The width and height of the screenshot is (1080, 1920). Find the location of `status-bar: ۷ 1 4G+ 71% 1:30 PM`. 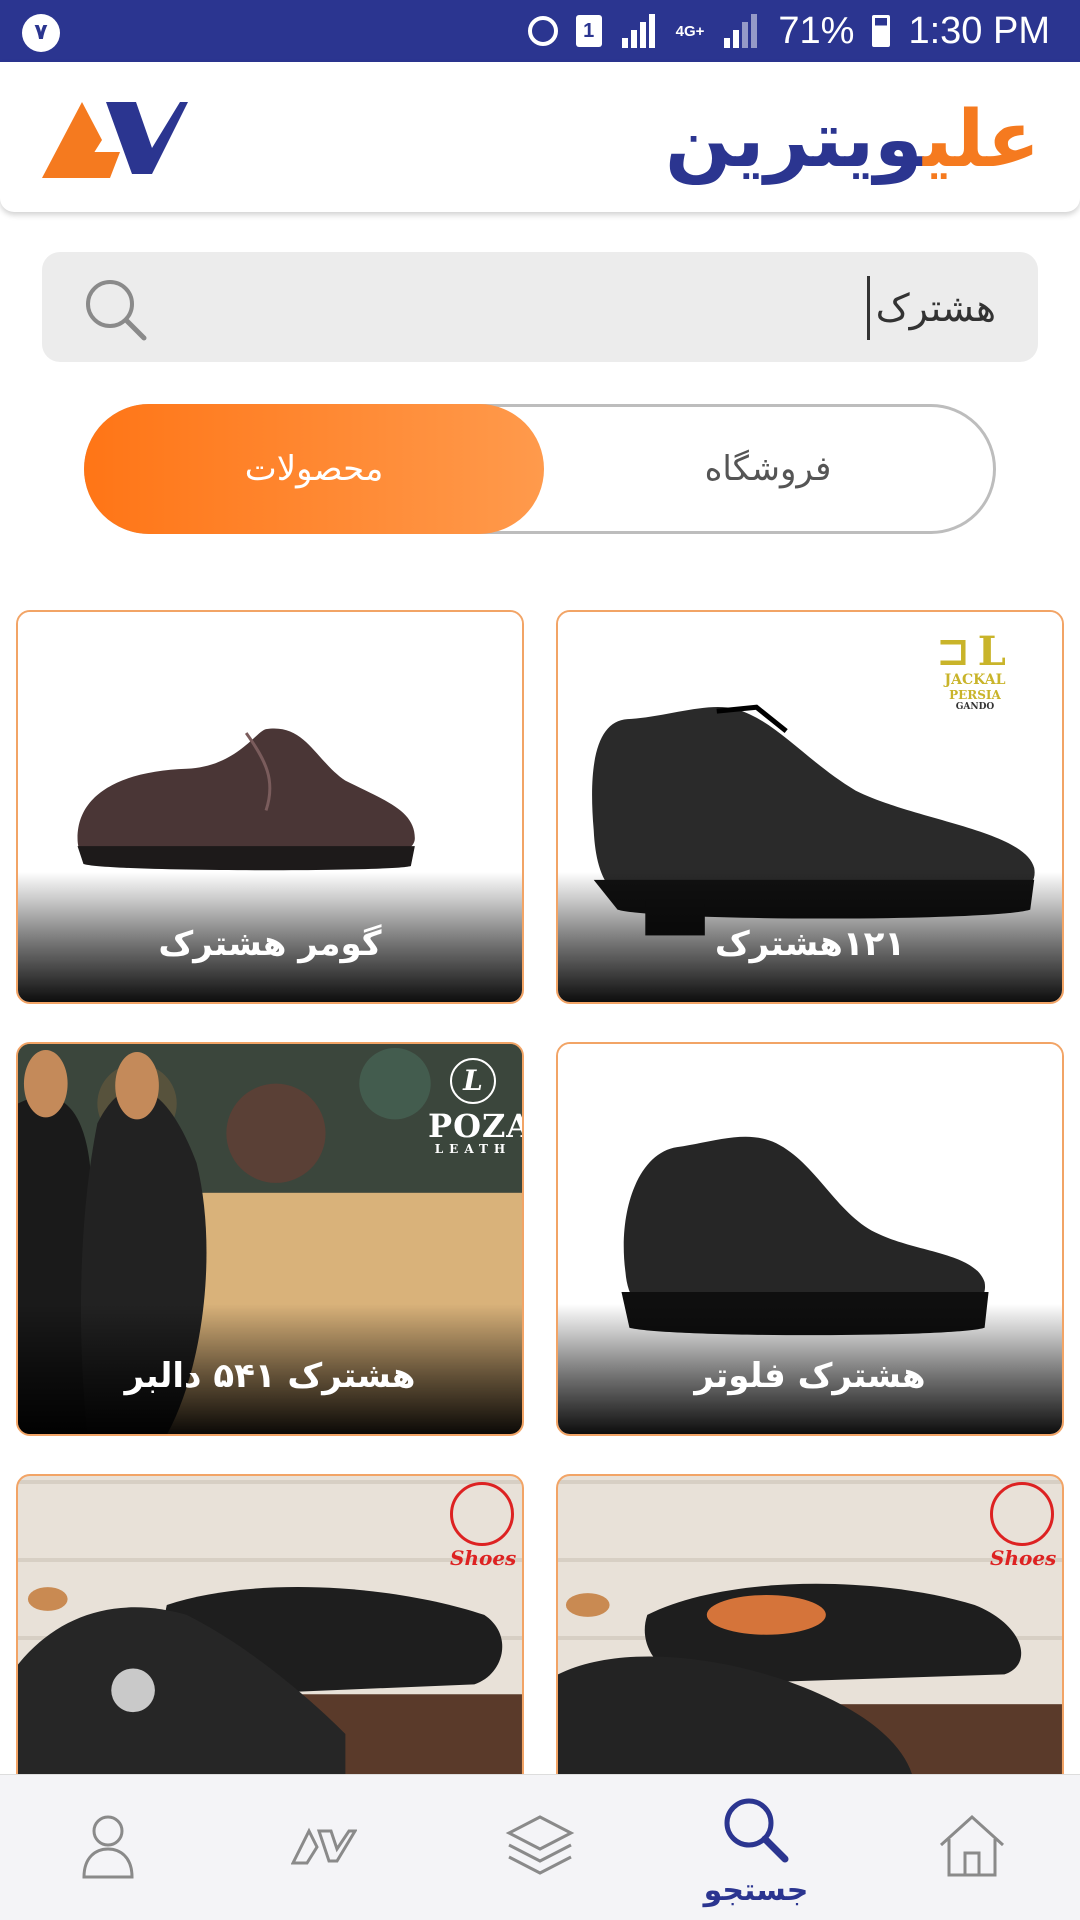

status-bar: ۷ 1 4G+ 71% 1:30 PM is located at coordinates (540, 31).